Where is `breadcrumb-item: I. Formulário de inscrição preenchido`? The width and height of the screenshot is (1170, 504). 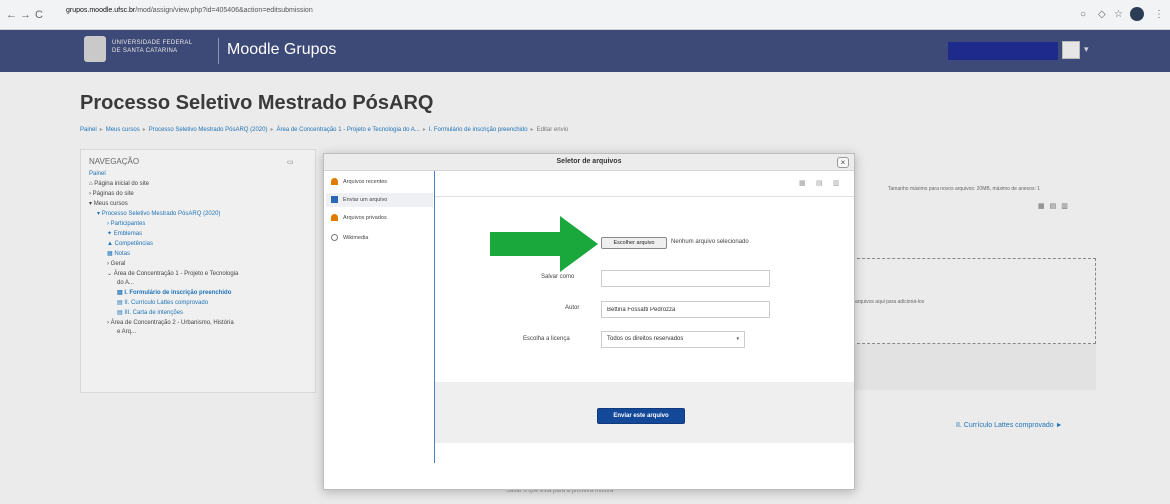
breadcrumb-item: I. Formulário de inscrição preenchido is located at coordinates (478, 130).